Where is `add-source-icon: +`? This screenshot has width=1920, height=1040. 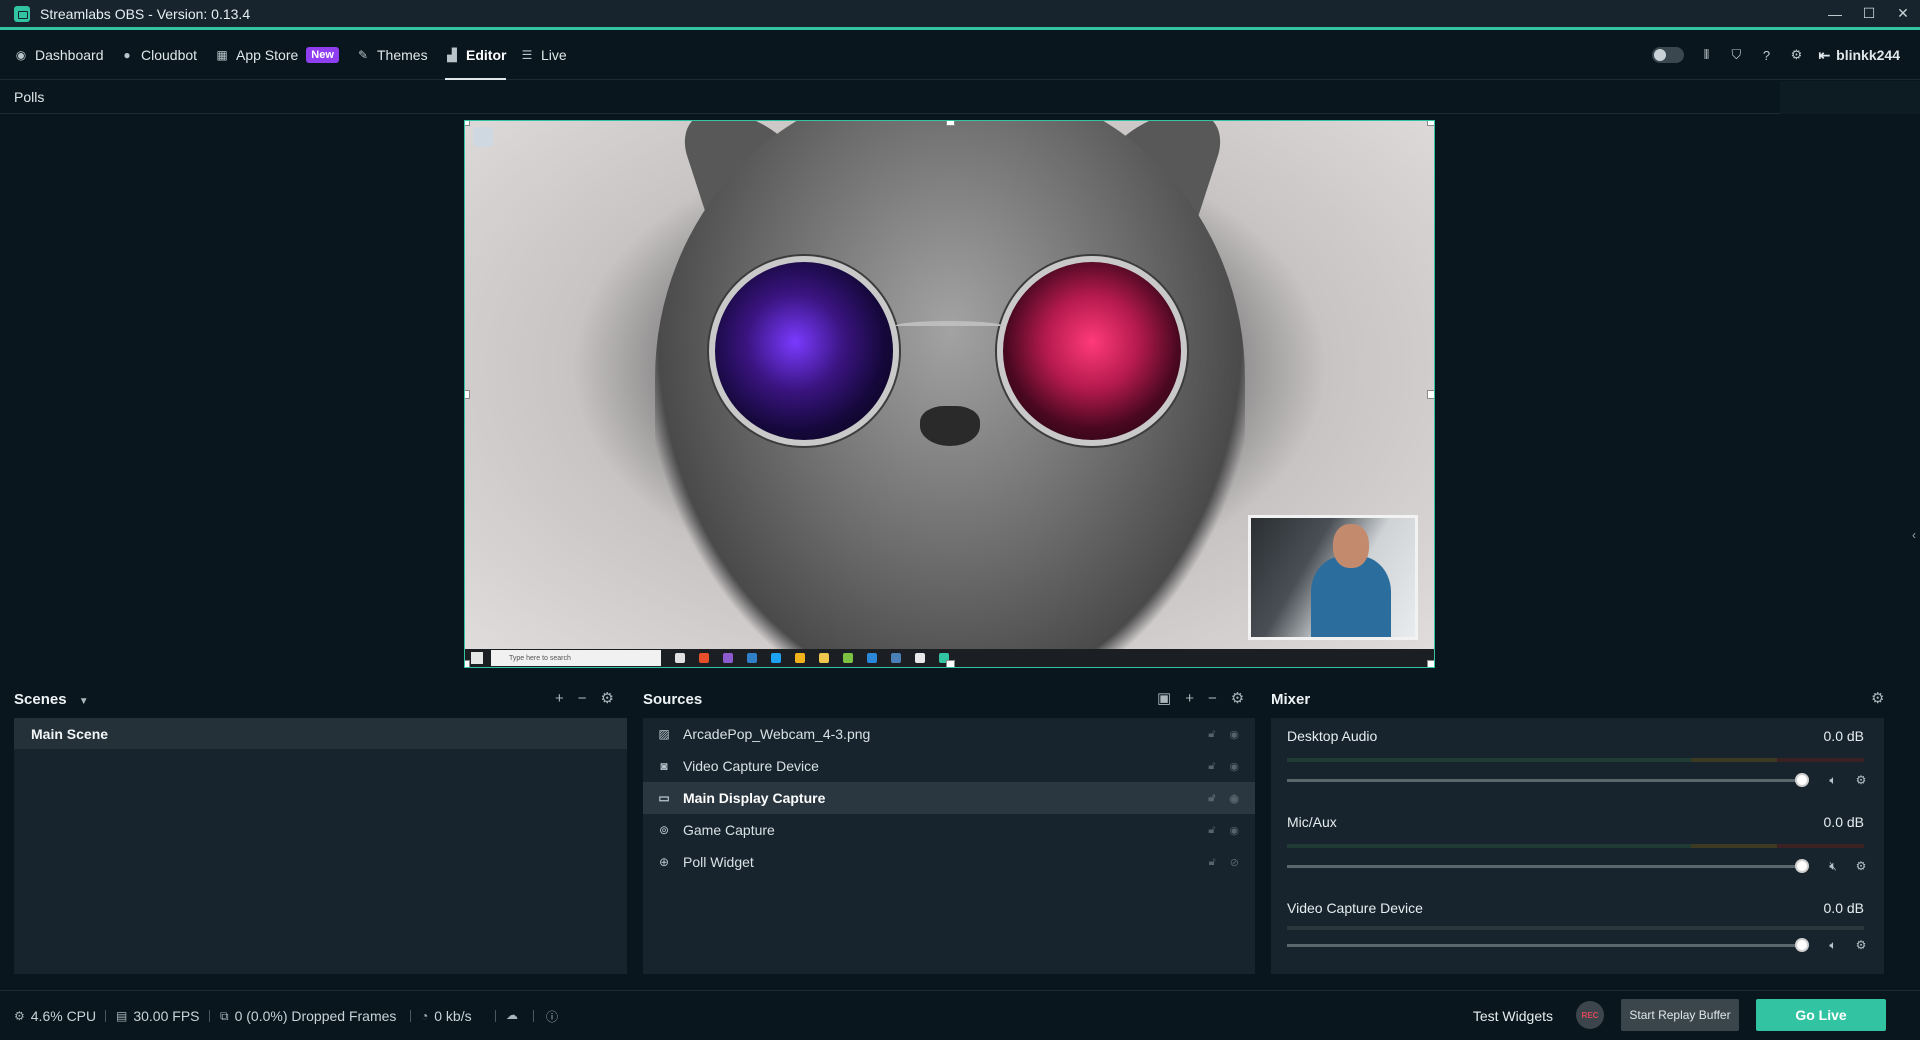
add-source-icon: + is located at coordinates (1189, 698).